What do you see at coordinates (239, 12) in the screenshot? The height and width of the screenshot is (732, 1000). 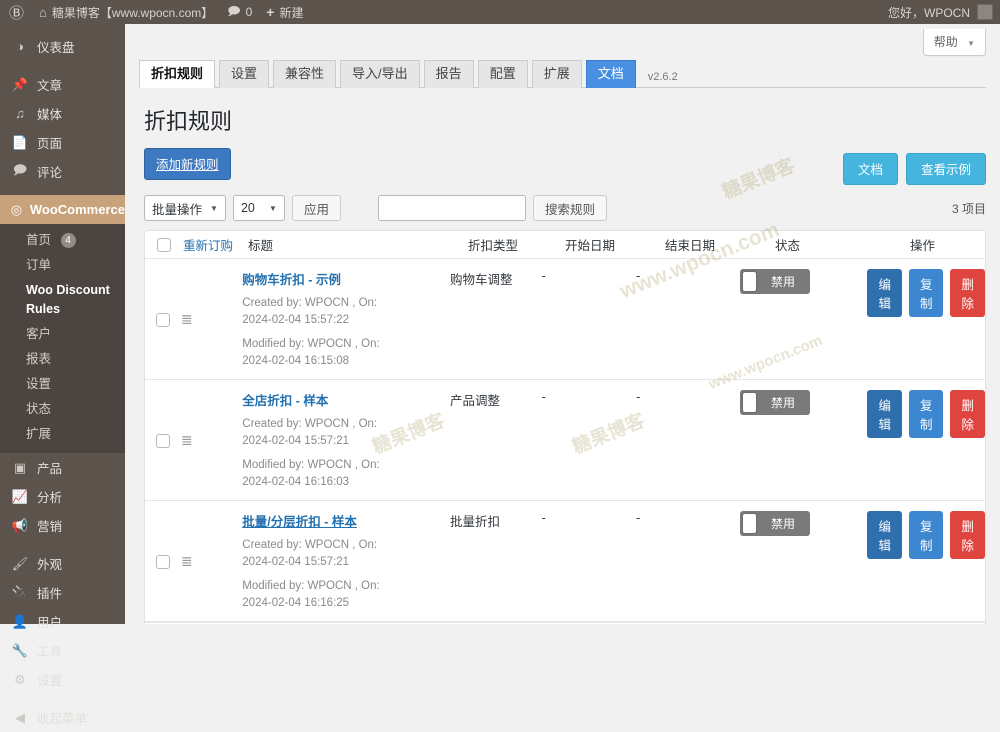 I see `comments-bubble: 🗩 0` at bounding box center [239, 12].